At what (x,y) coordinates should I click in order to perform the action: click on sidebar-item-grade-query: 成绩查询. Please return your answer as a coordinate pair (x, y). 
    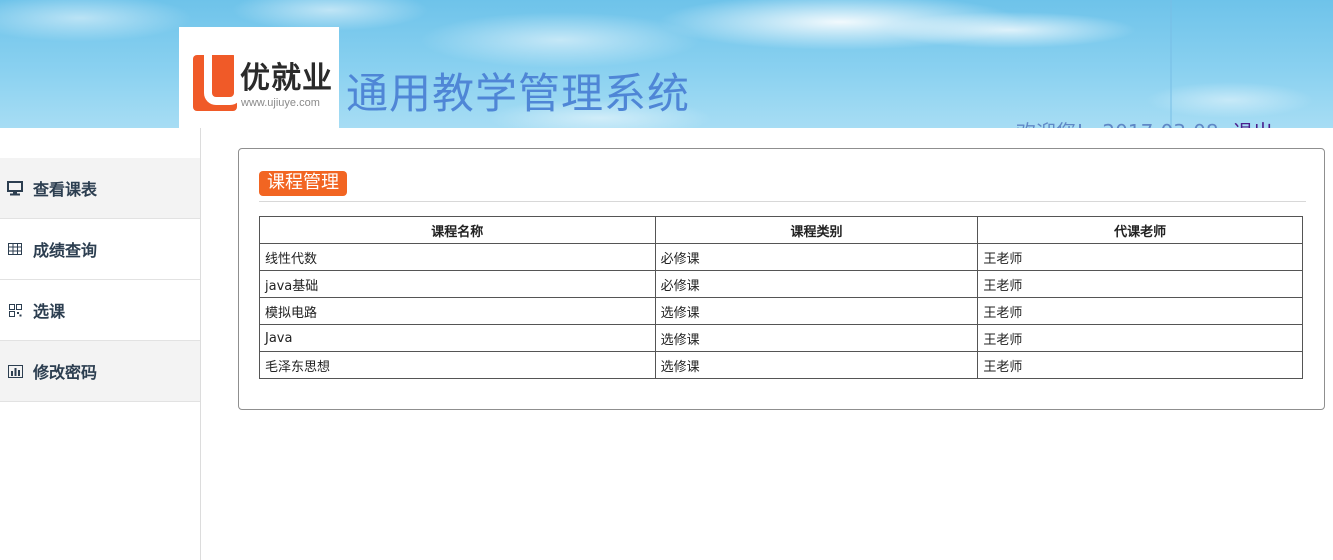
    Looking at the image, I should click on (100, 249).